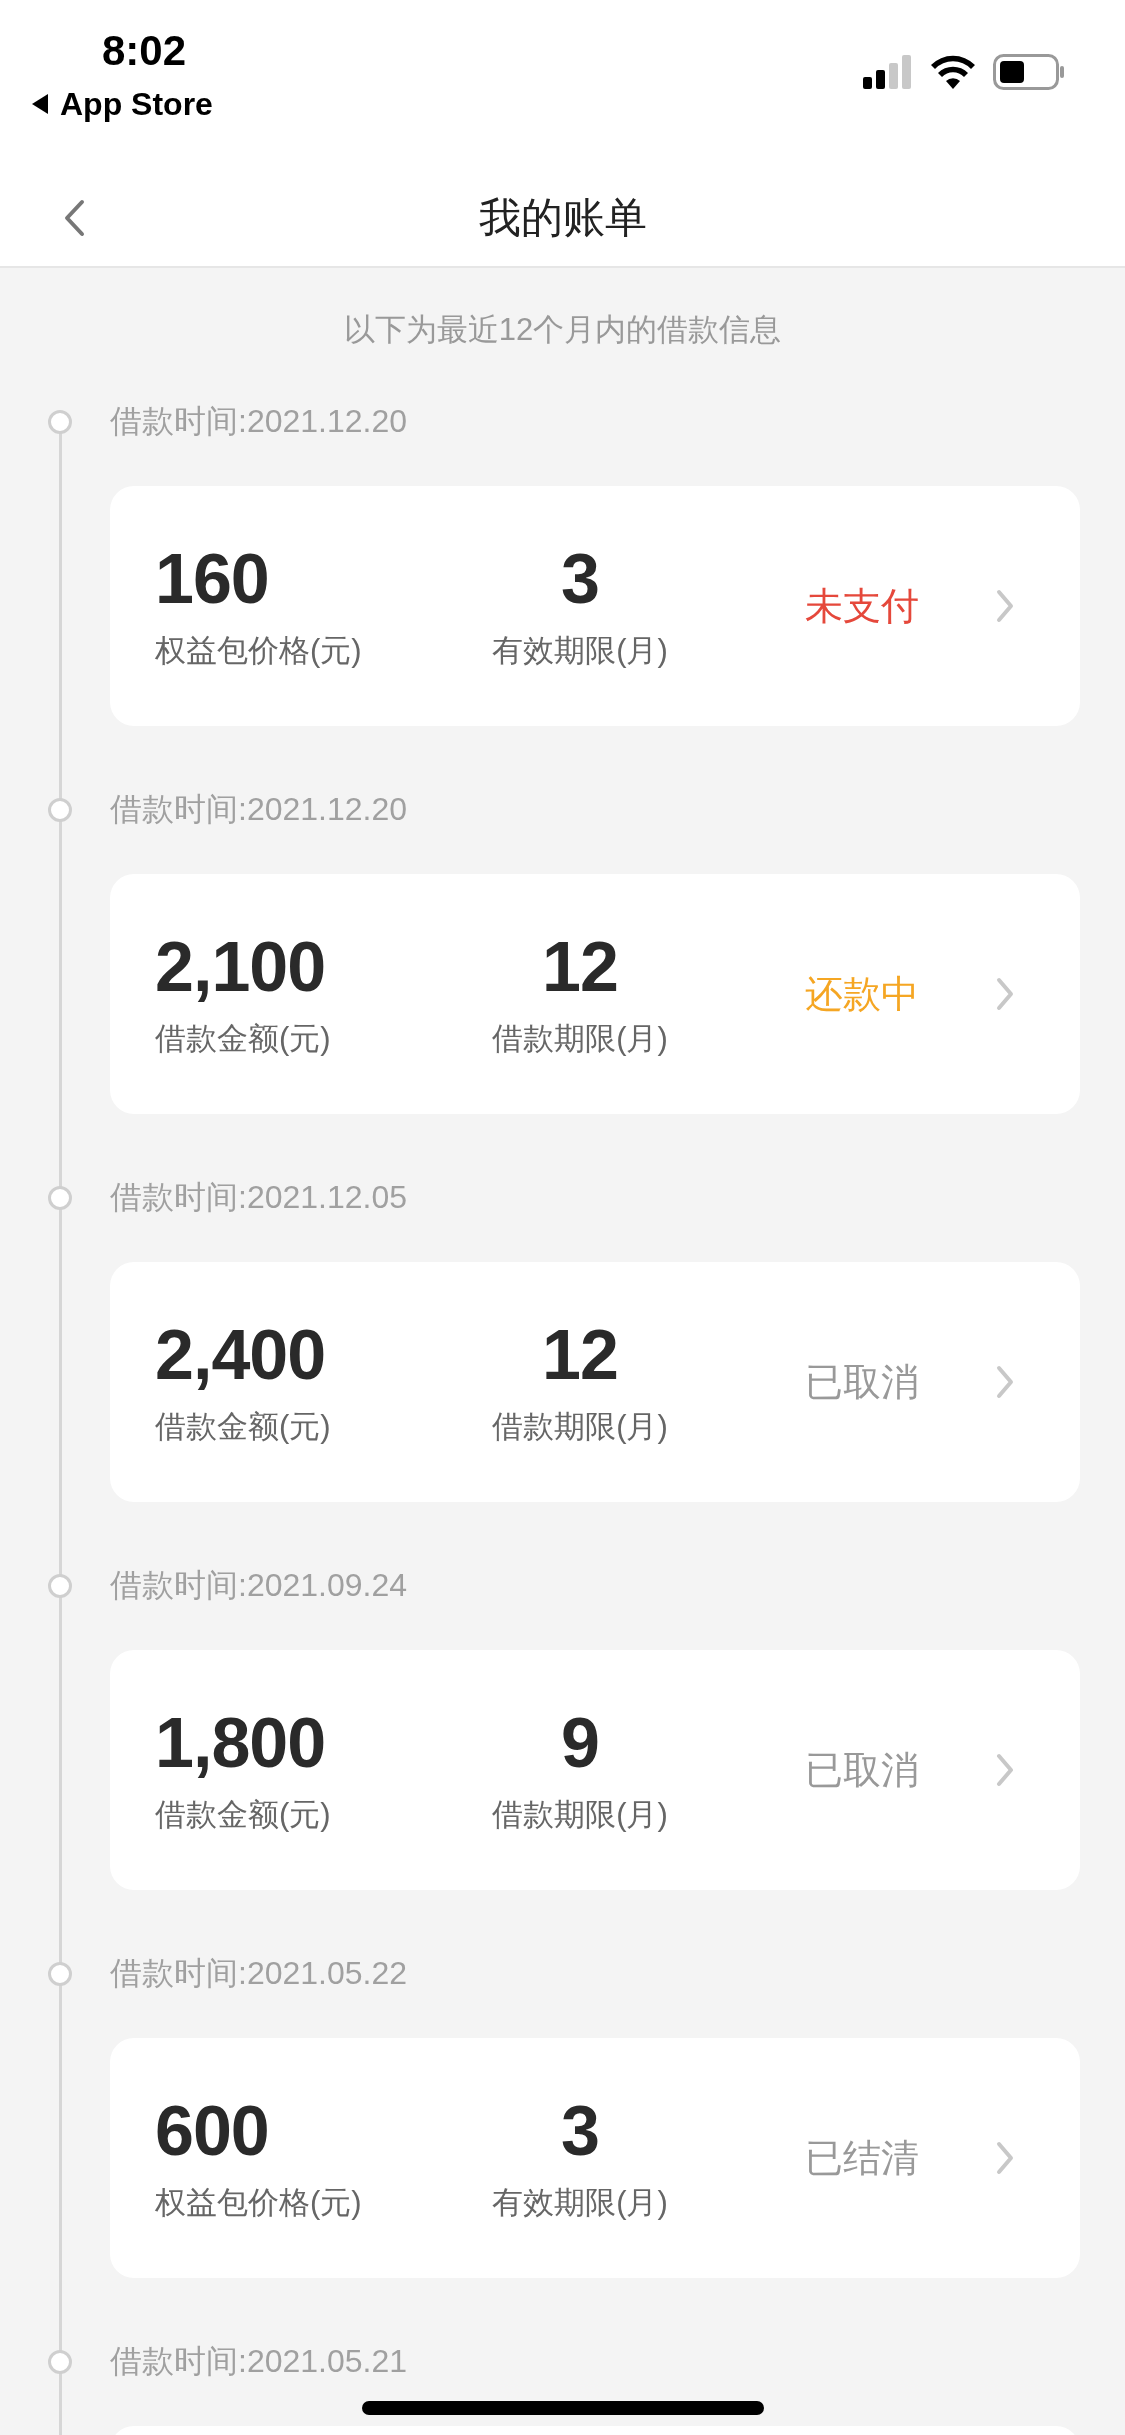  What do you see at coordinates (862, 606) in the screenshot?
I see `bill-status: 未支付` at bounding box center [862, 606].